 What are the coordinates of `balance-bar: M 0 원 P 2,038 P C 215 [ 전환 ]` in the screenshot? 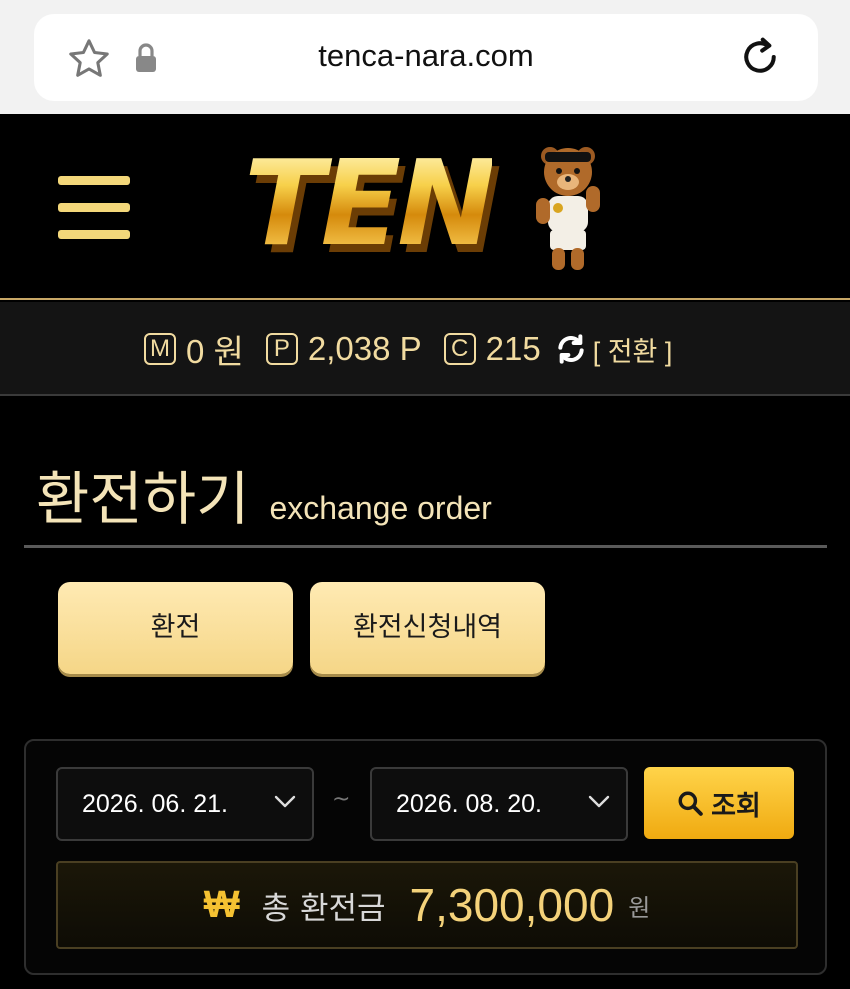 It's located at (425, 349).